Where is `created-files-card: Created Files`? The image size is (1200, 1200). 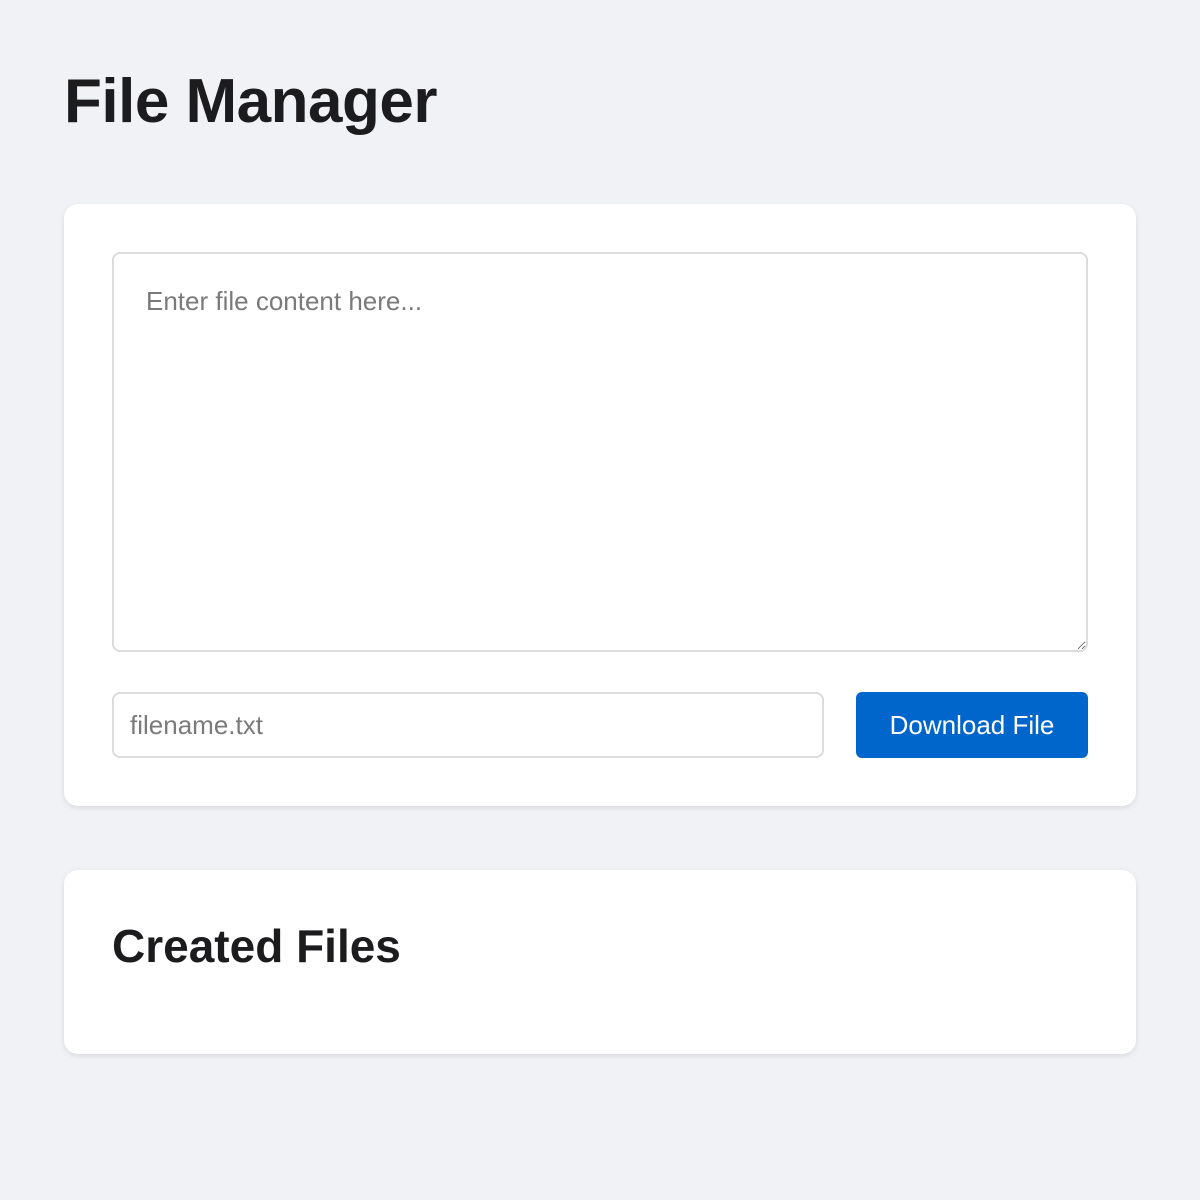 created-files-card: Created Files is located at coordinates (600, 962).